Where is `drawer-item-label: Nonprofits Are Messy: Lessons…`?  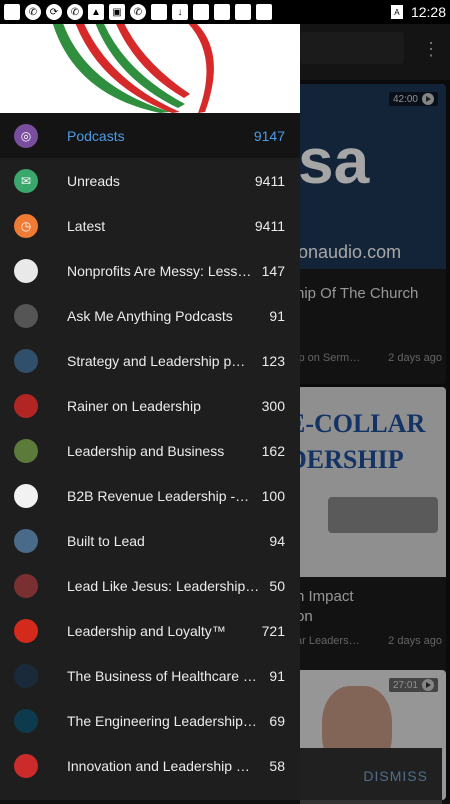 drawer-item-label: Nonprofits Are Messy: Lessons… is located at coordinates (159, 270).